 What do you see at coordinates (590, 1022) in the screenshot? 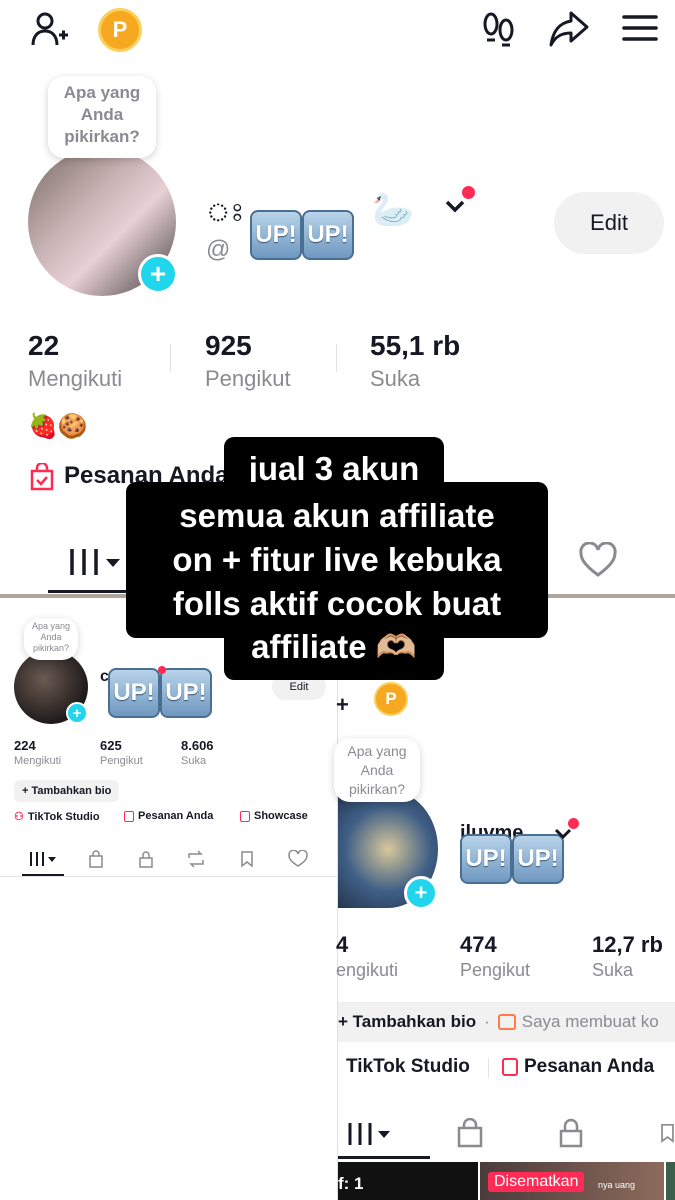
I see `creator-link: Saya membuat ko` at bounding box center [590, 1022].